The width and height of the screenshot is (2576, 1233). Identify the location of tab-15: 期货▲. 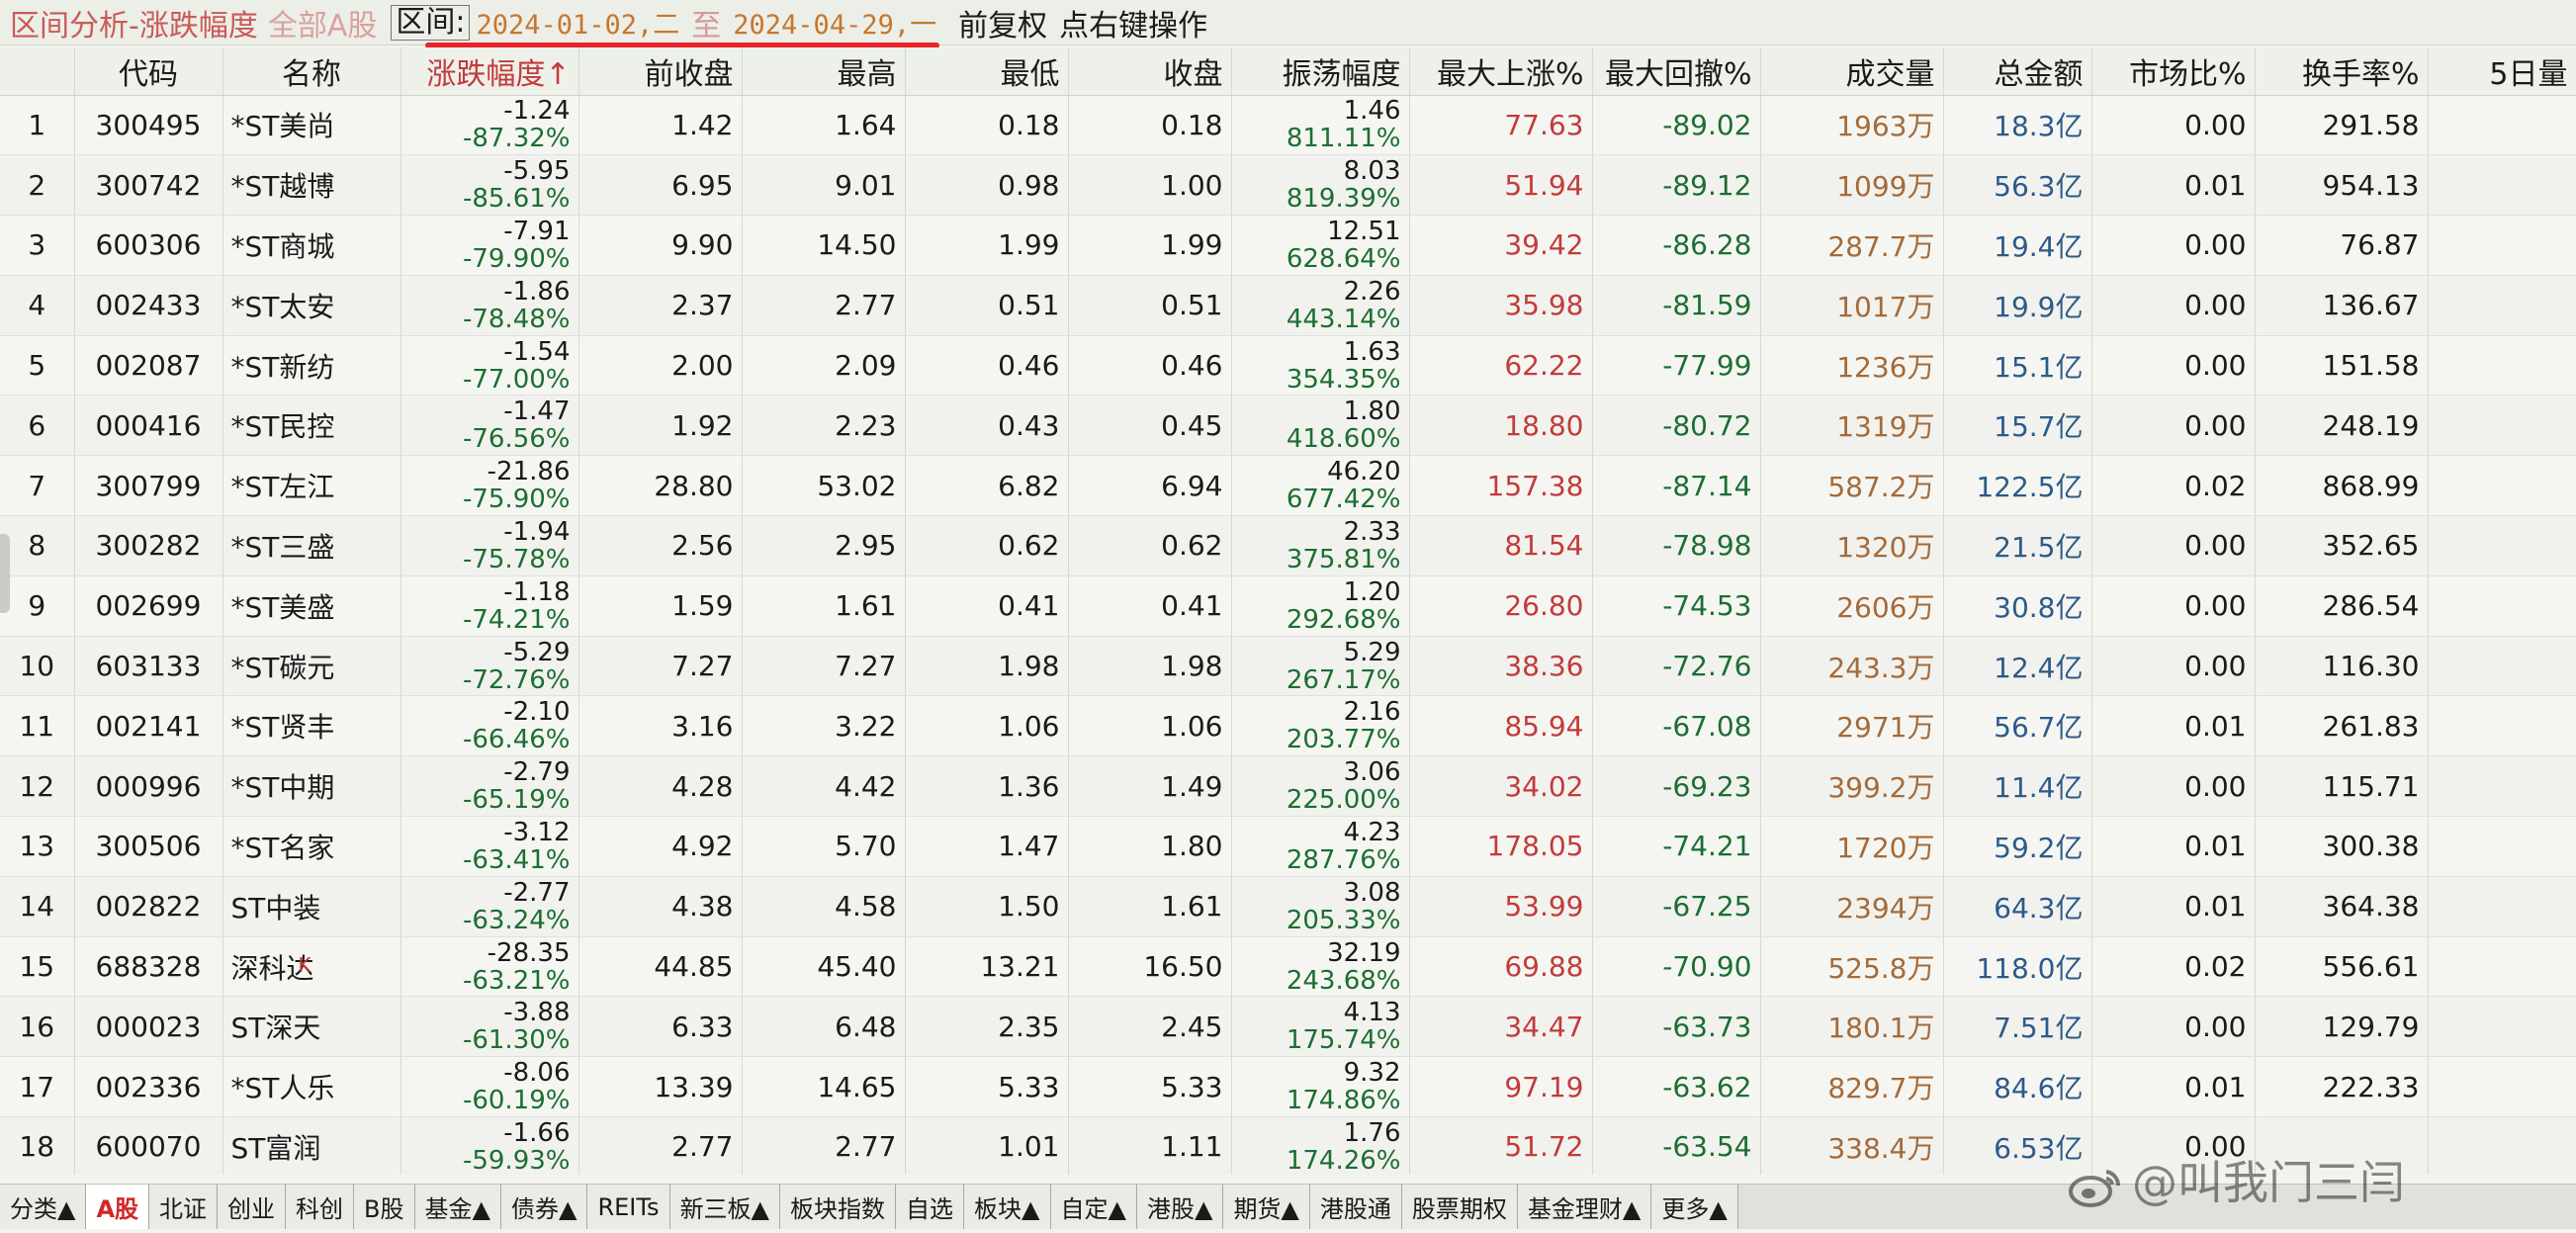
(1266, 1207).